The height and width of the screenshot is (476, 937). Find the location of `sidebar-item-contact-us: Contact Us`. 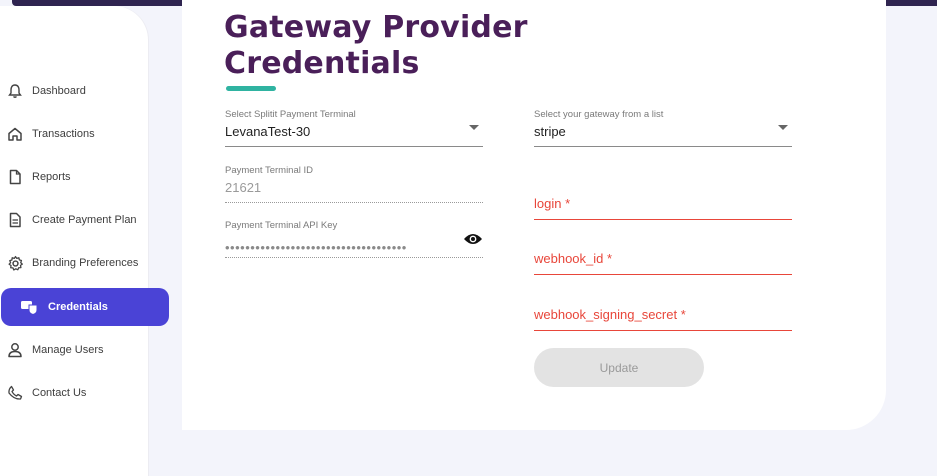

sidebar-item-contact-us: Contact Us is located at coordinates (85, 393).